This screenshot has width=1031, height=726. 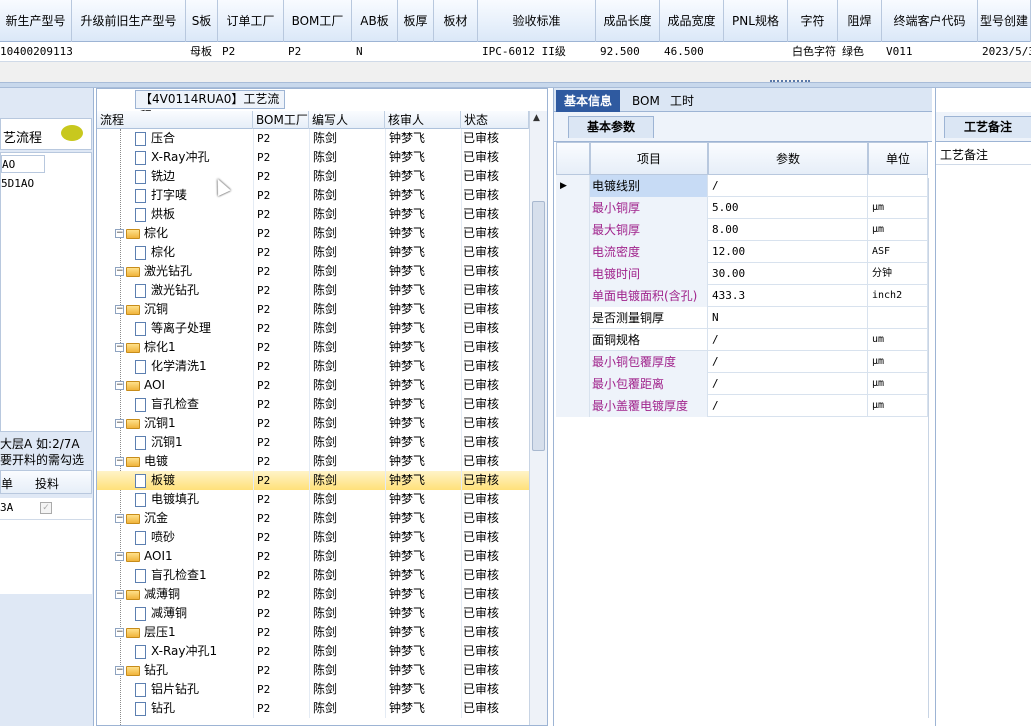 I want to click on tree-row: 喷砂 P2 陈剑 钟梦飞 已审核, so click(x=313, y=537).